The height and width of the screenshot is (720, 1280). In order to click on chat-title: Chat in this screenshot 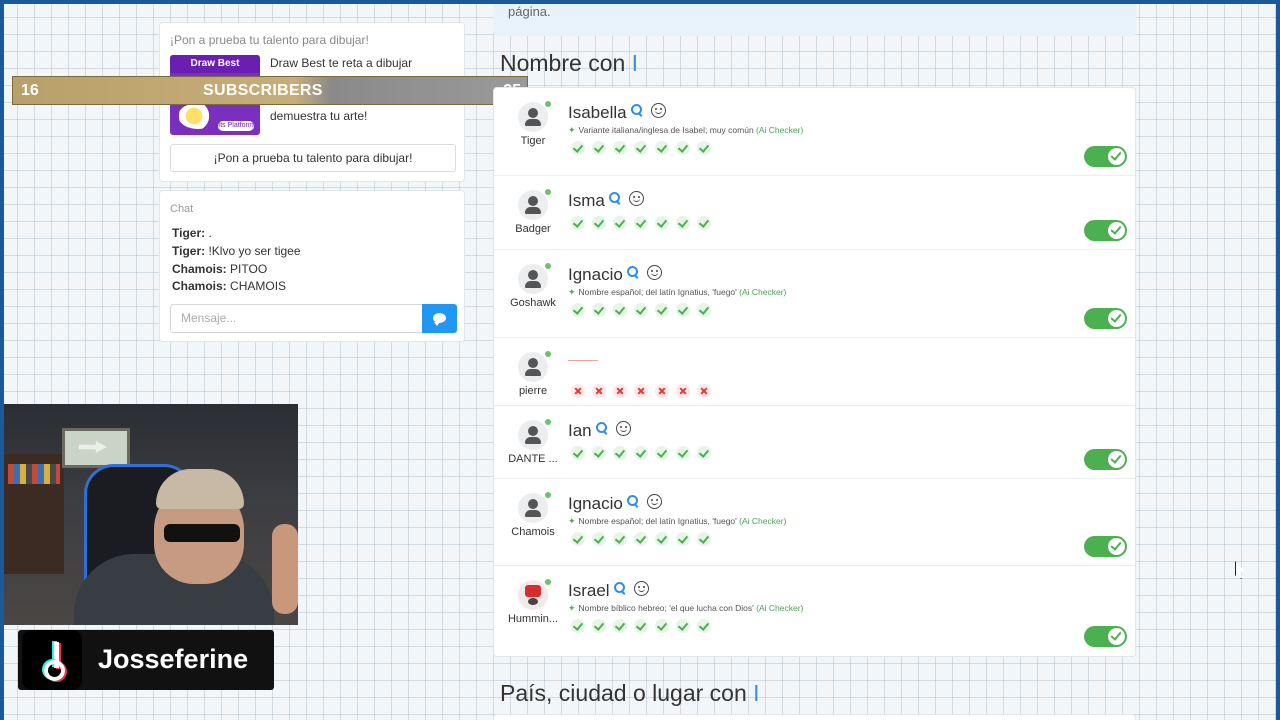, I will do `click(182, 209)`.